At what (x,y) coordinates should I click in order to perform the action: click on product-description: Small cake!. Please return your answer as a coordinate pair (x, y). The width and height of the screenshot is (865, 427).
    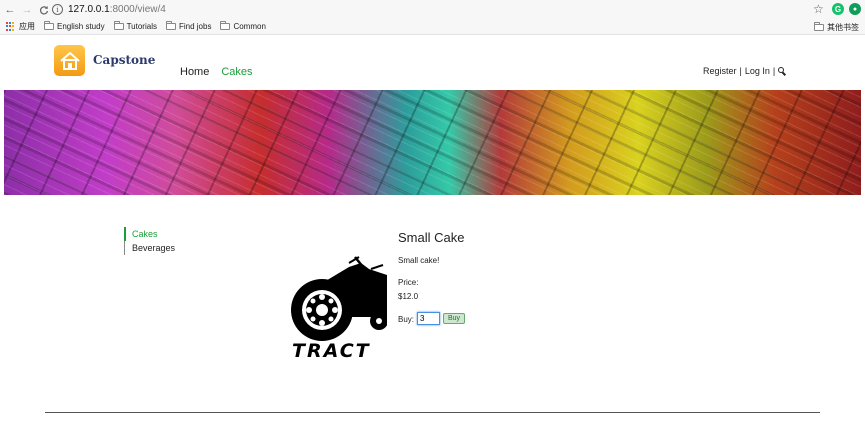
    Looking at the image, I should click on (419, 260).